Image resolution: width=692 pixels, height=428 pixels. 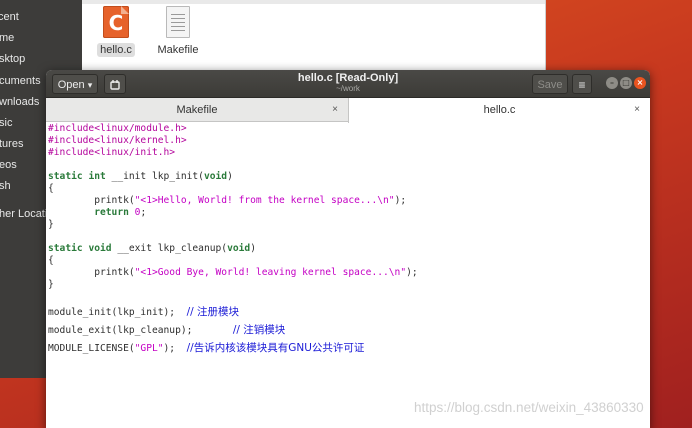 I want to click on sidebar-item-videos: eos, so click(x=8, y=165).